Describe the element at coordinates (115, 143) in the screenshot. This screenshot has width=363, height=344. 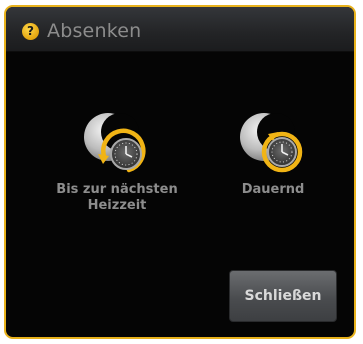
I see `setback-until-next-heating-icon` at that location.